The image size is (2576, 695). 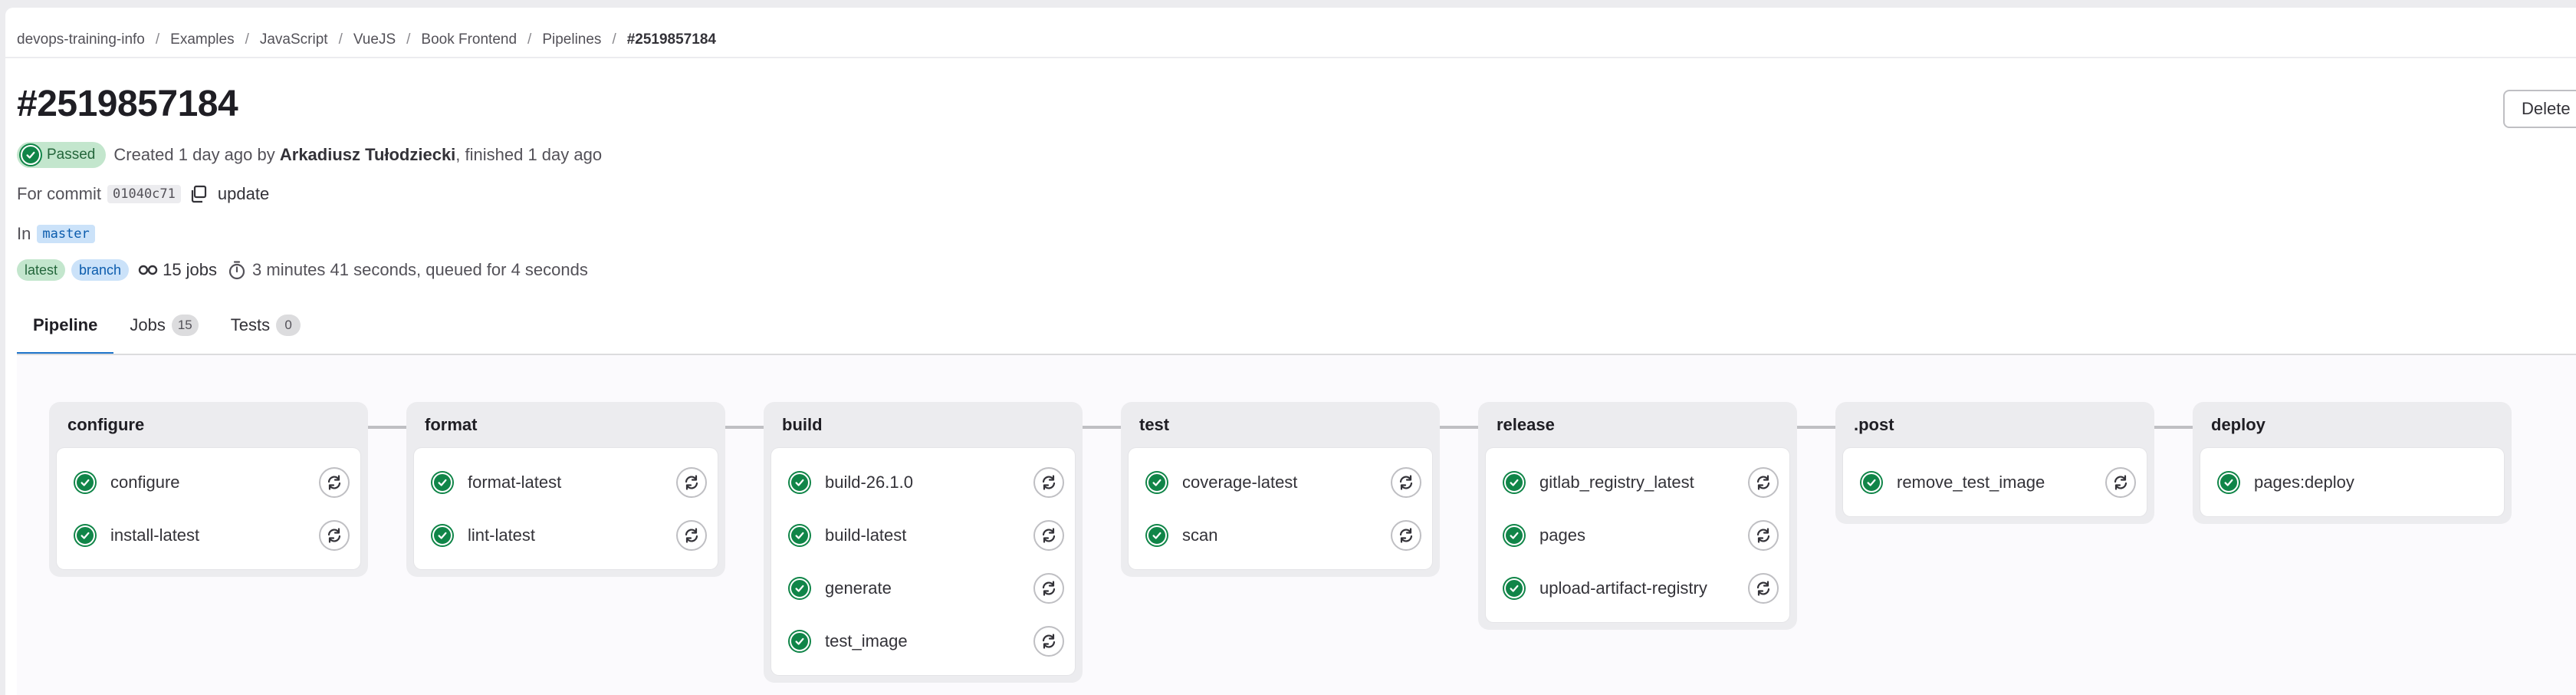 I want to click on breadcrumb-item-pipelines: Pipelines, so click(x=571, y=39).